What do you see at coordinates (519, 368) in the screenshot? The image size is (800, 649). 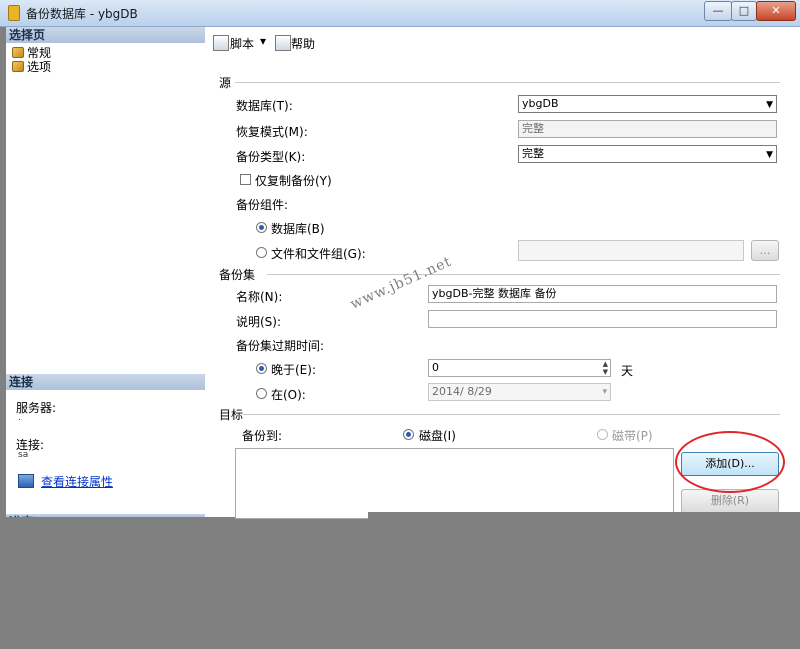 I see `expire-days-input: 0 ▲ ▼` at bounding box center [519, 368].